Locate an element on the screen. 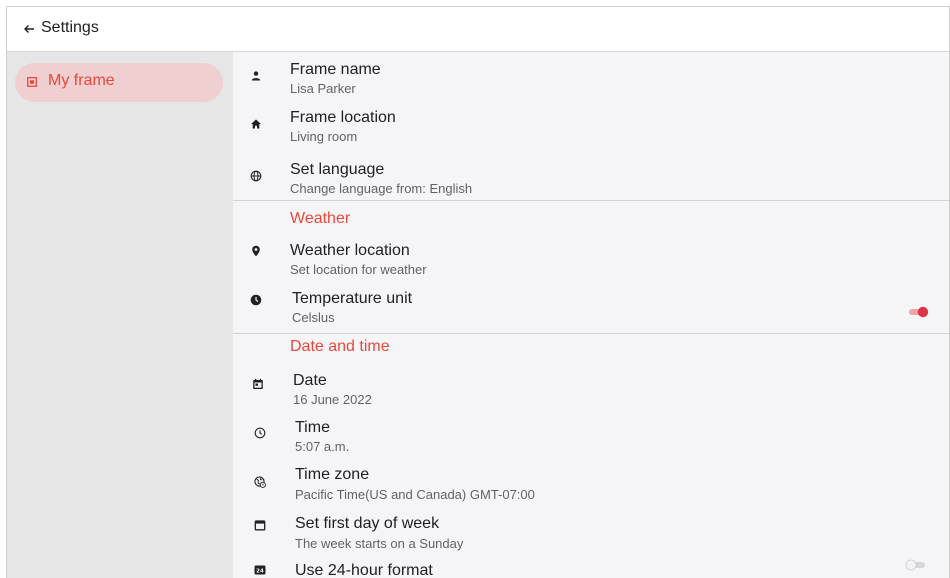 The width and height of the screenshot is (950, 578). setting-value: Lisa Parker is located at coordinates (323, 88).